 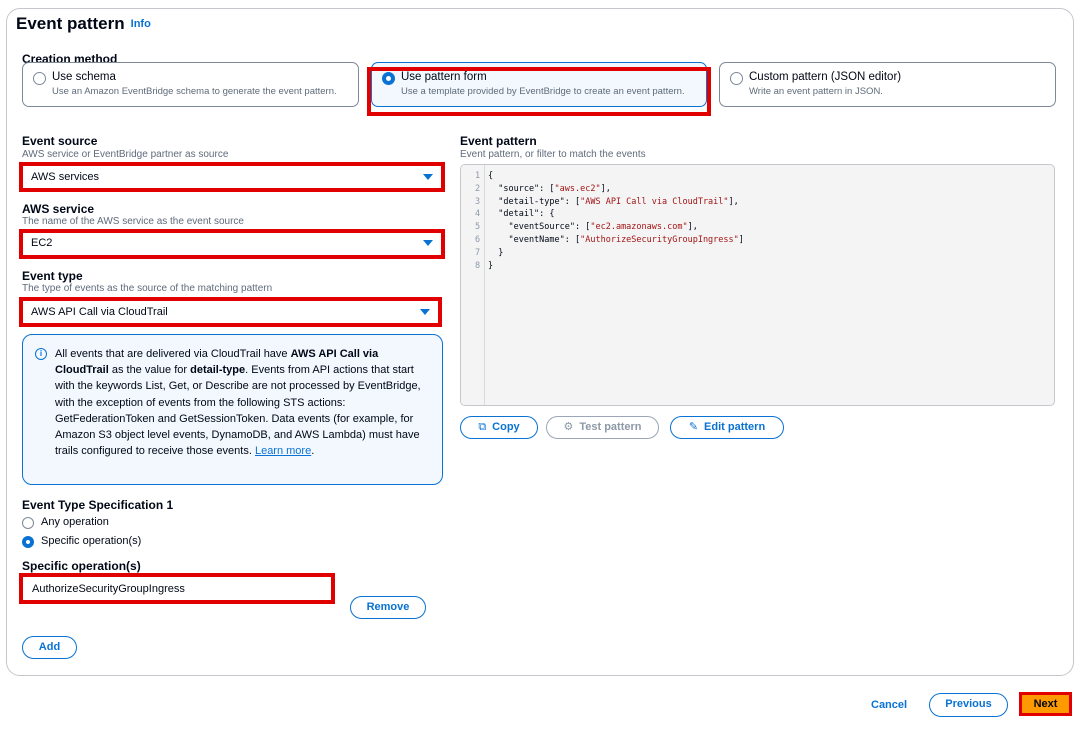 I want to click on pencil-icon: ✎, so click(x=693, y=427).